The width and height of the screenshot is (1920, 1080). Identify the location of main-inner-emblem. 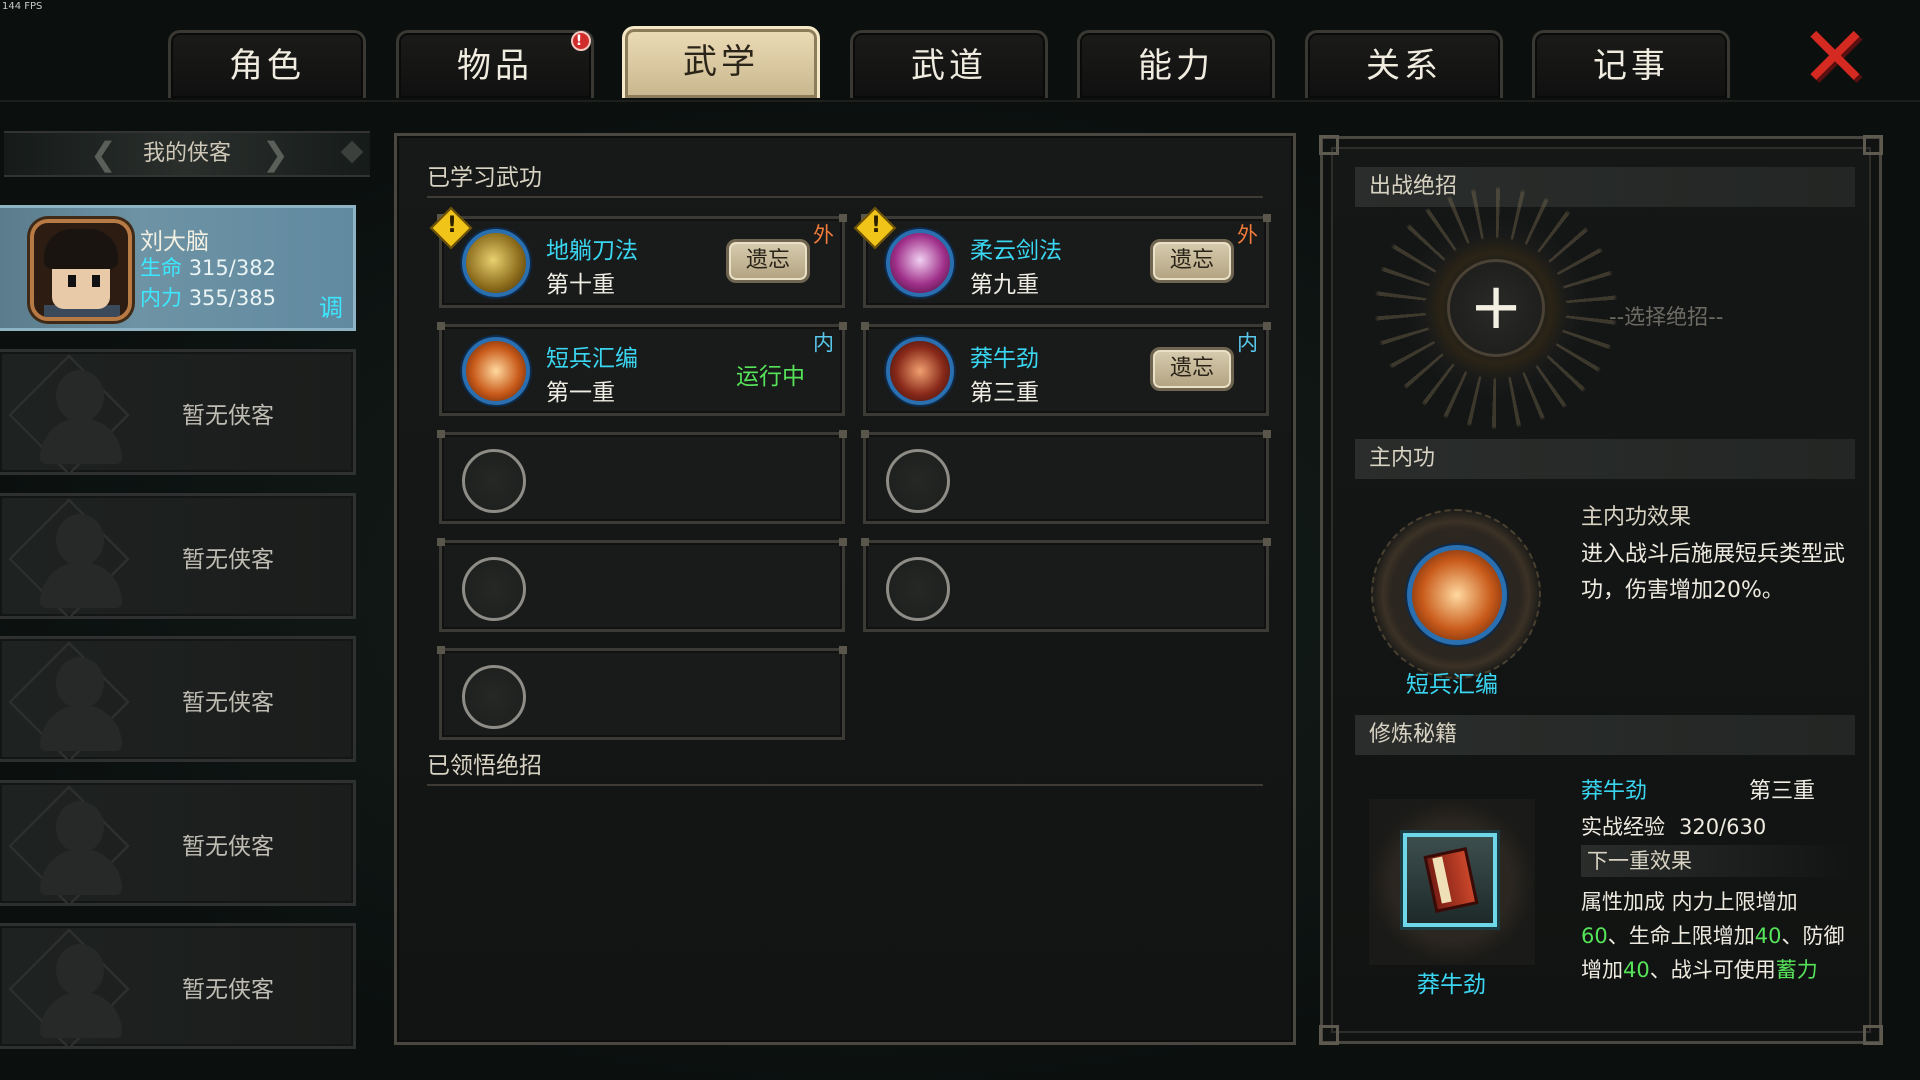
(1456, 594).